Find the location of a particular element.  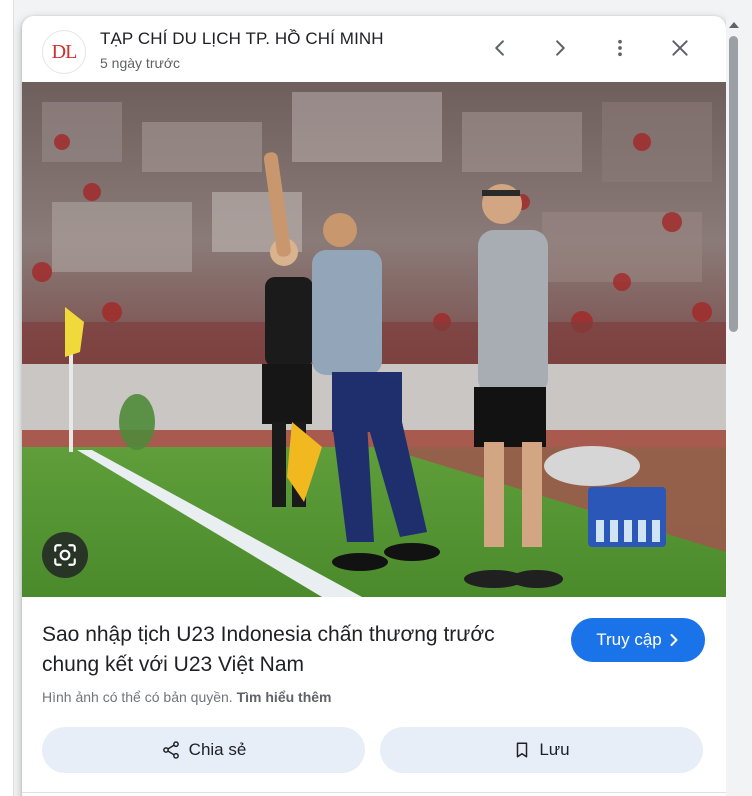

google-lens-button is located at coordinates (65, 555).